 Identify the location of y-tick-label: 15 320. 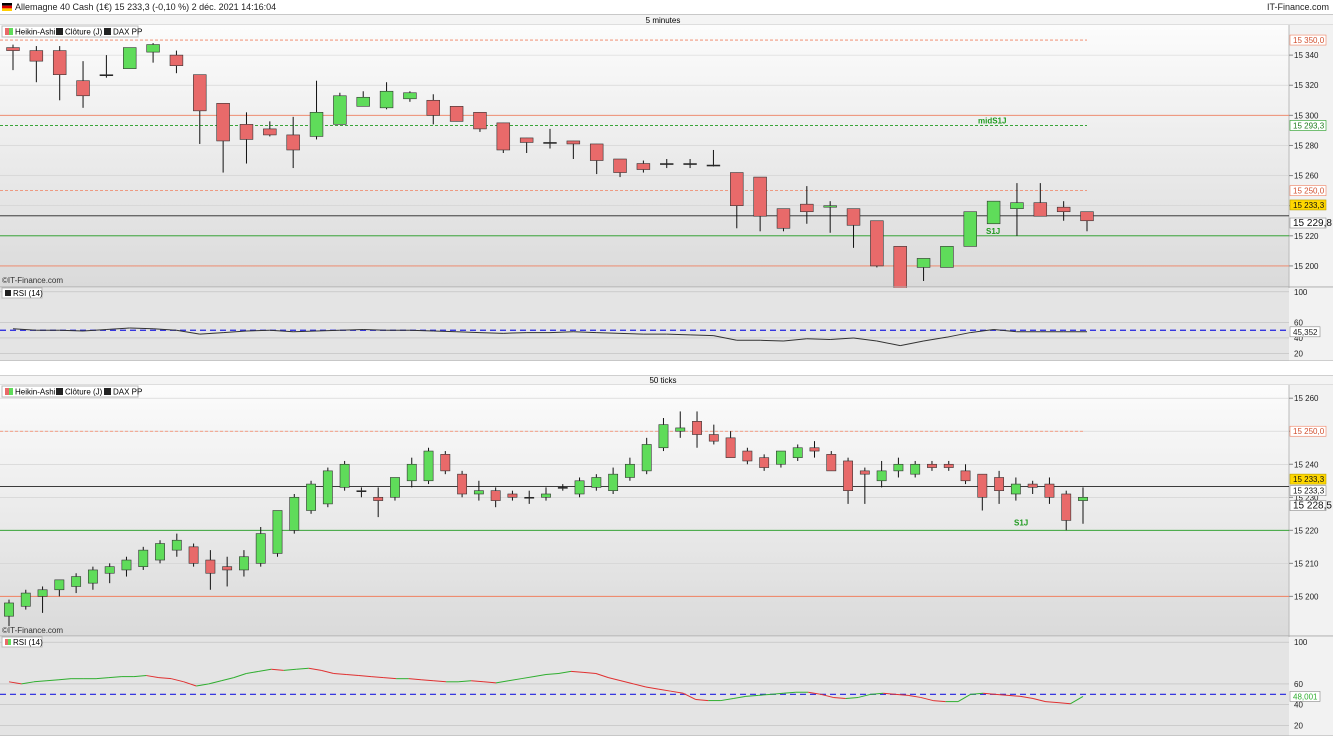
(1306, 85).